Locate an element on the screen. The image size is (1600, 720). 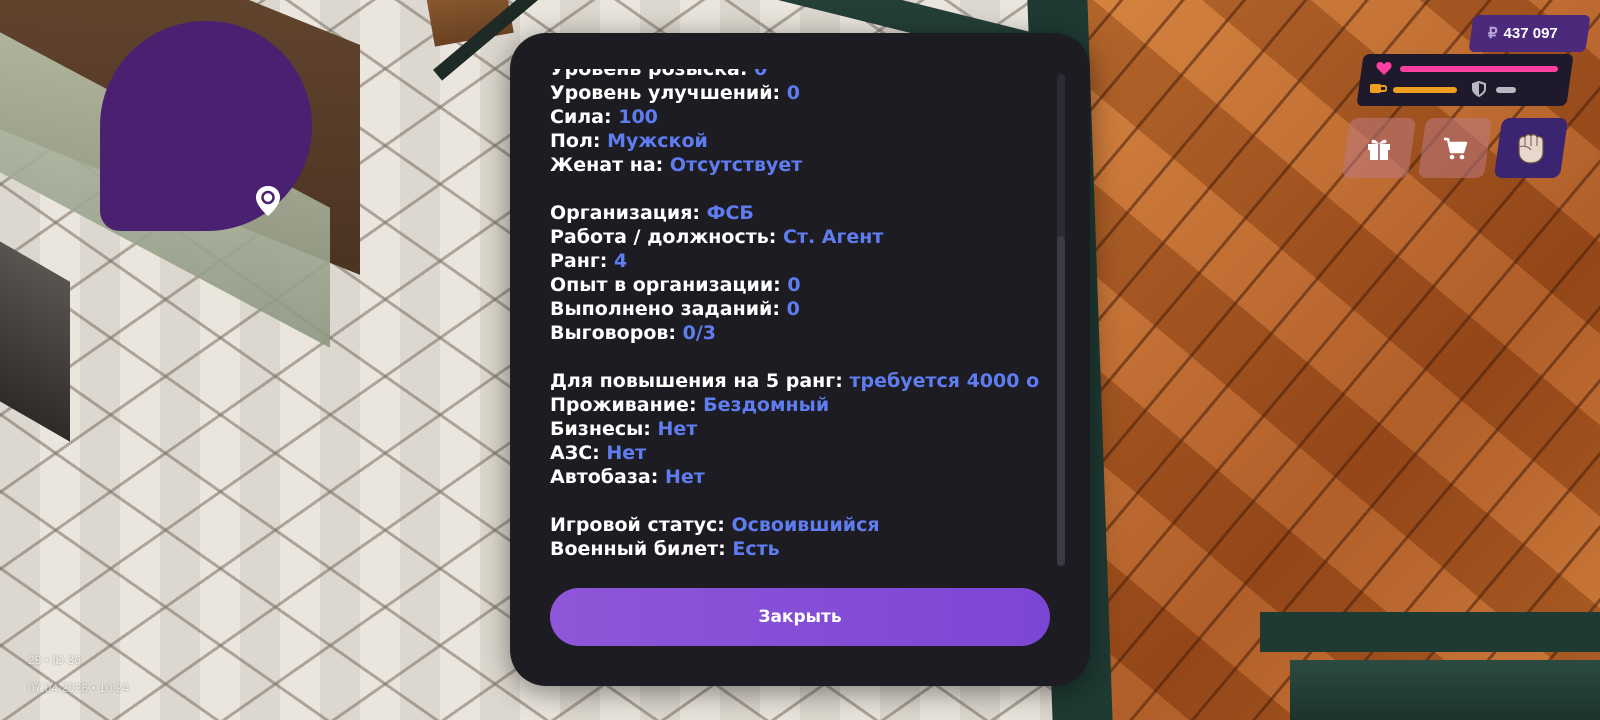
stat-line: Организация: ФСБ is located at coordinates (652, 213).